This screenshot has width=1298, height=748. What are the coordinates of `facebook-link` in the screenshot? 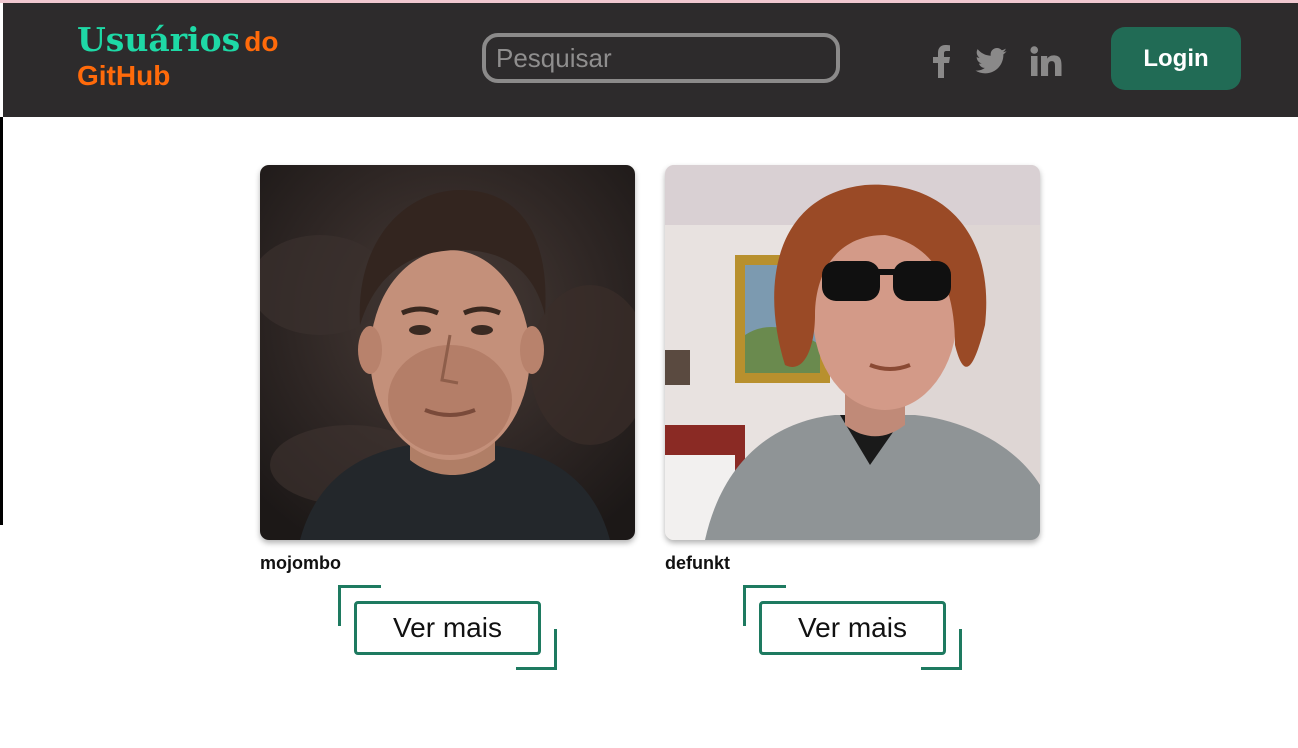 It's located at (941, 61).